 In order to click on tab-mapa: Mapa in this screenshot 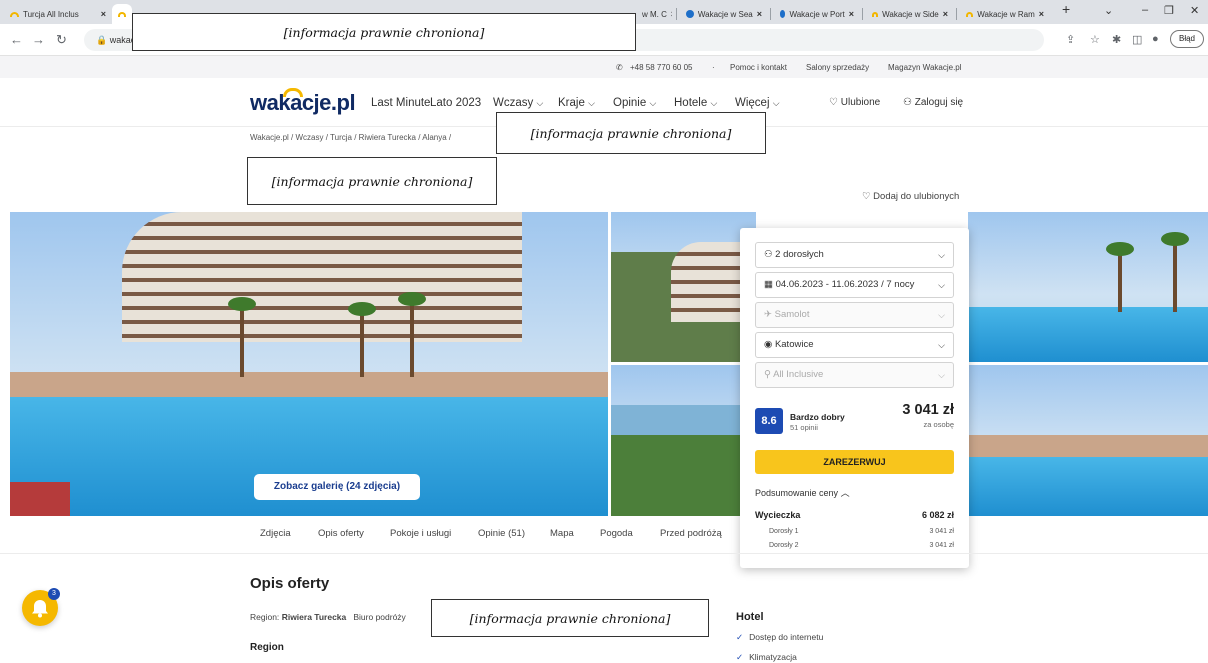, I will do `click(562, 533)`.